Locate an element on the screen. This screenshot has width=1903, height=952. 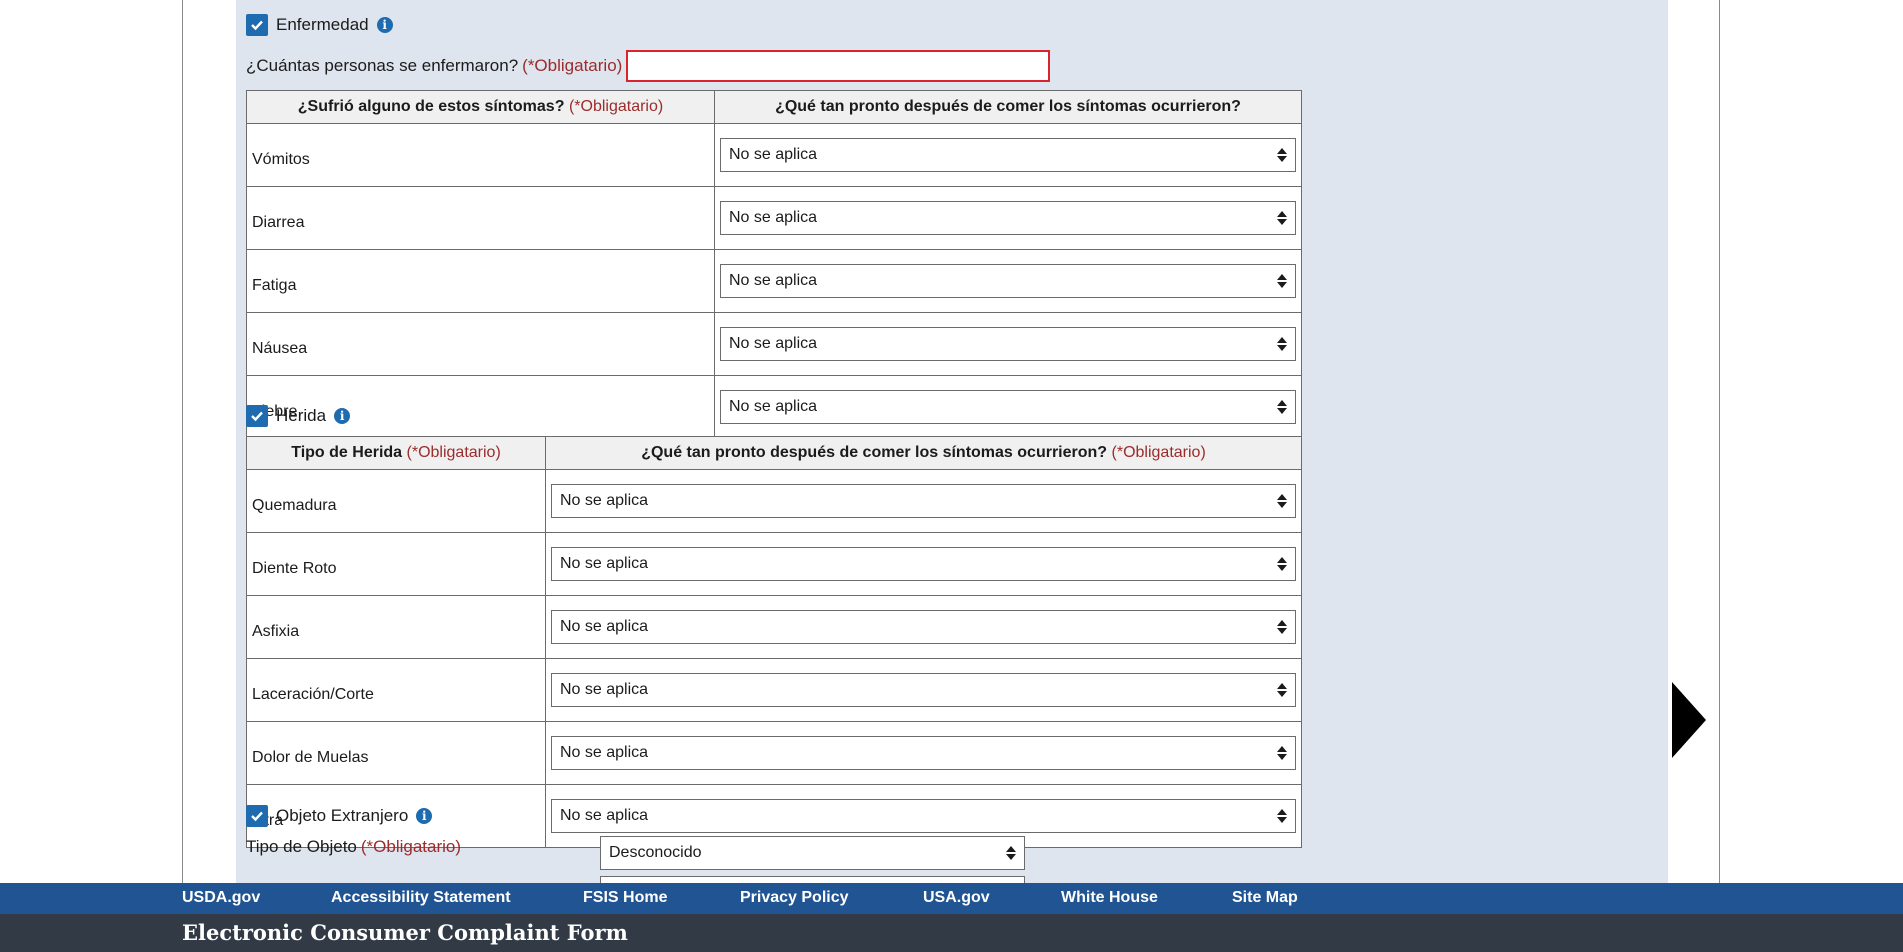
injury-checkbox-row: Herida i is located at coordinates (298, 416).